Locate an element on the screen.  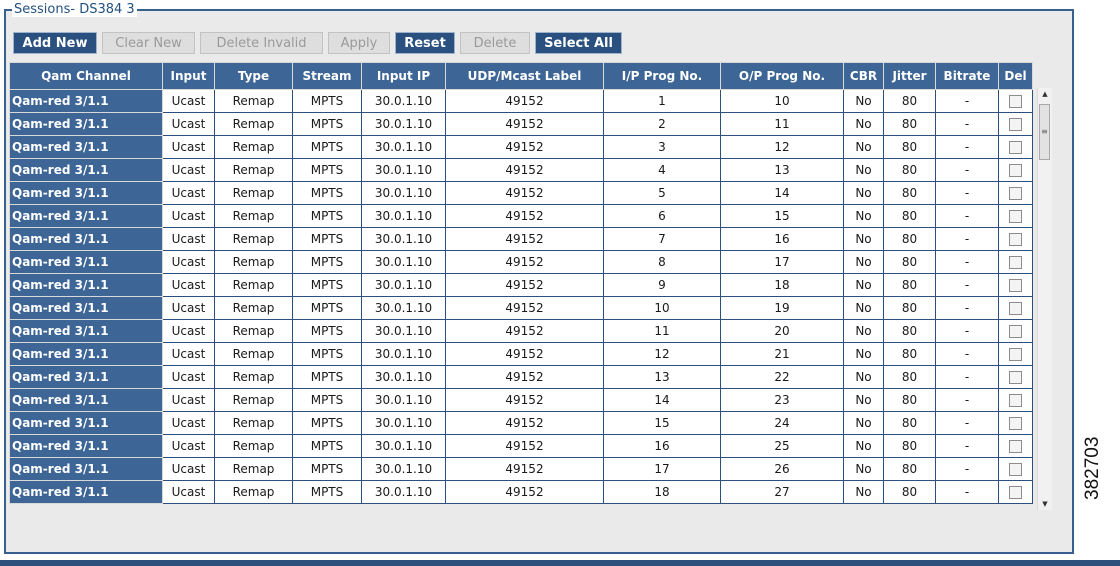
apply-button: Apply is located at coordinates (359, 43).